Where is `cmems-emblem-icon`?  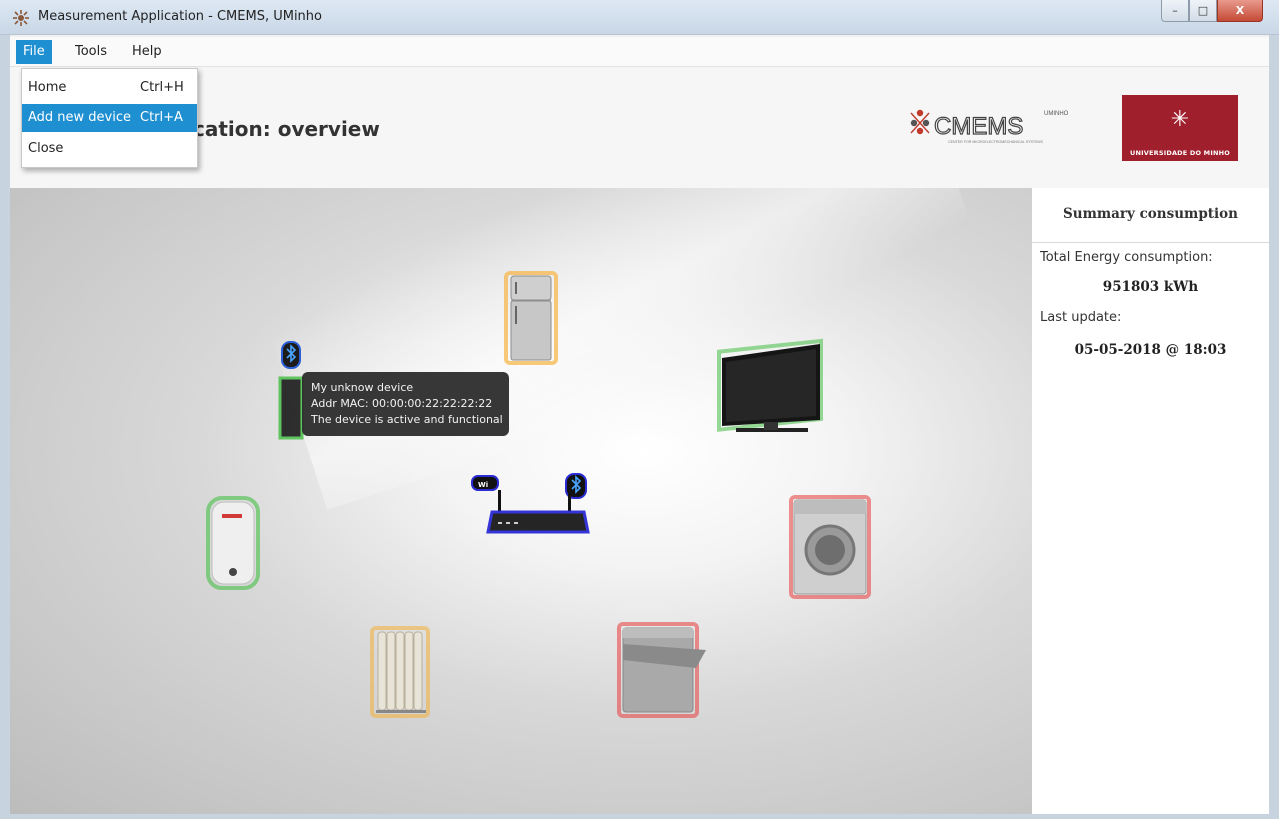 cmems-emblem-icon is located at coordinates (920, 122).